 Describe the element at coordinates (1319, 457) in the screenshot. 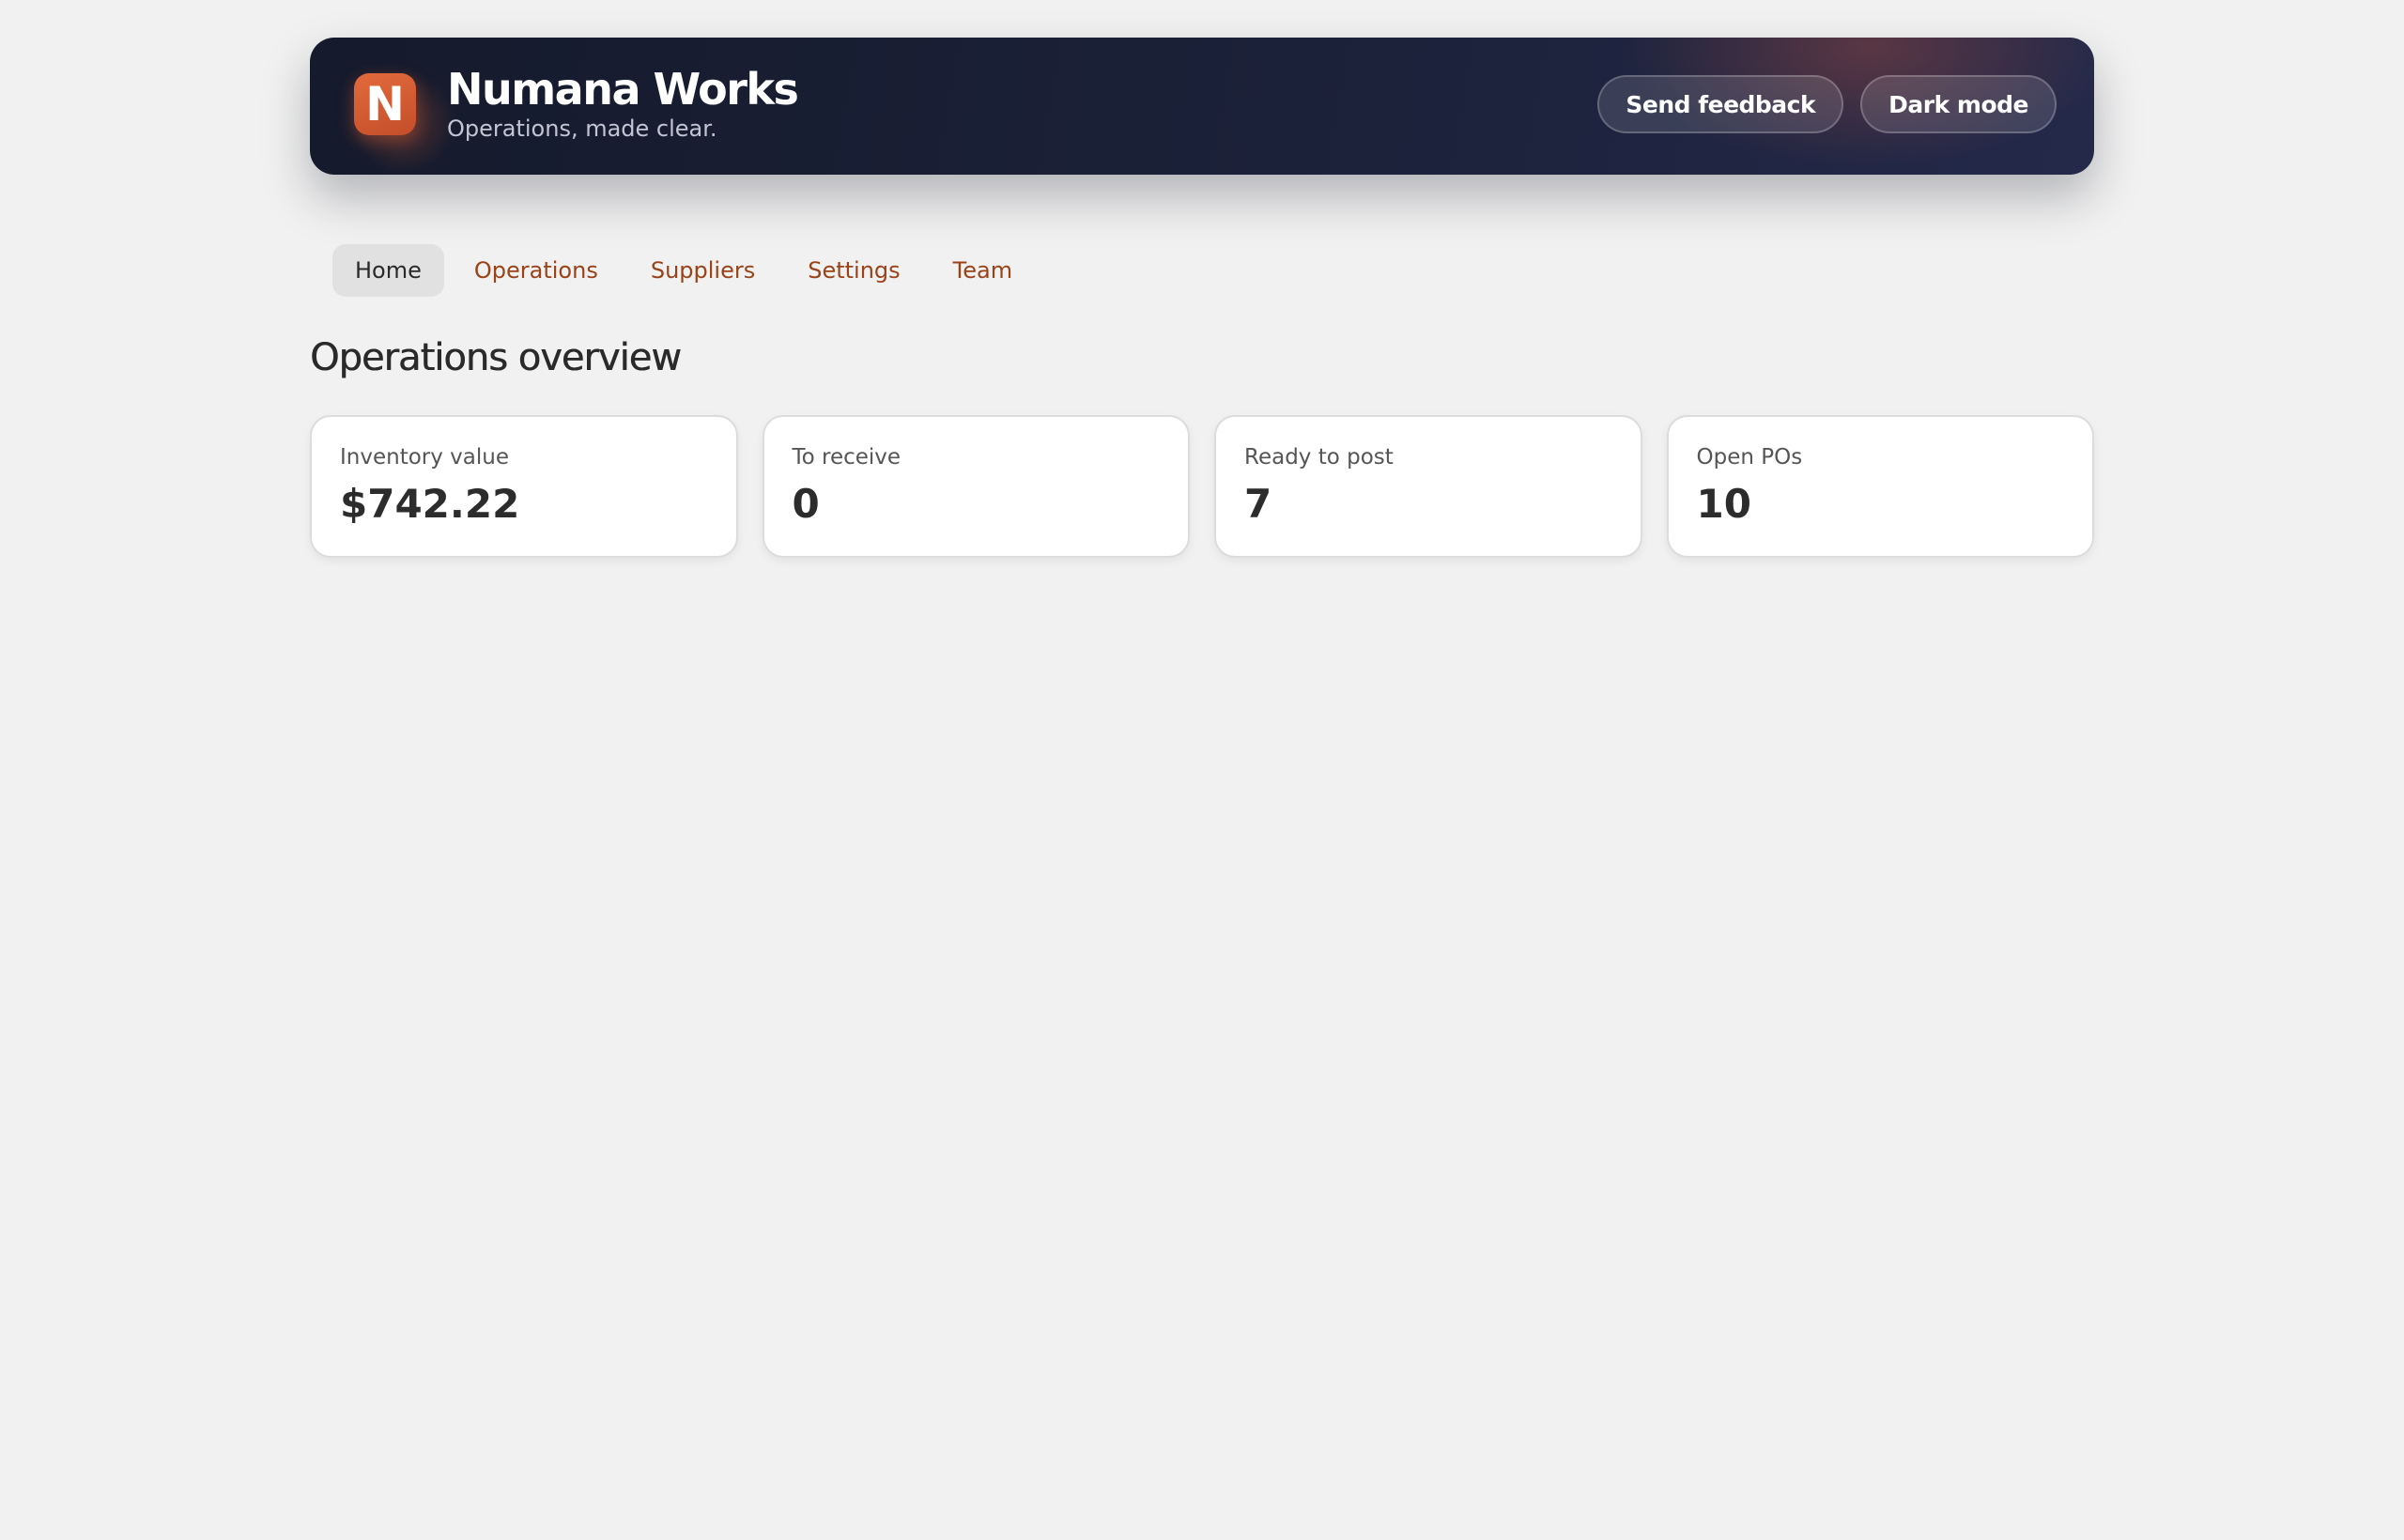

I see `stat-label: Ready to post` at that location.